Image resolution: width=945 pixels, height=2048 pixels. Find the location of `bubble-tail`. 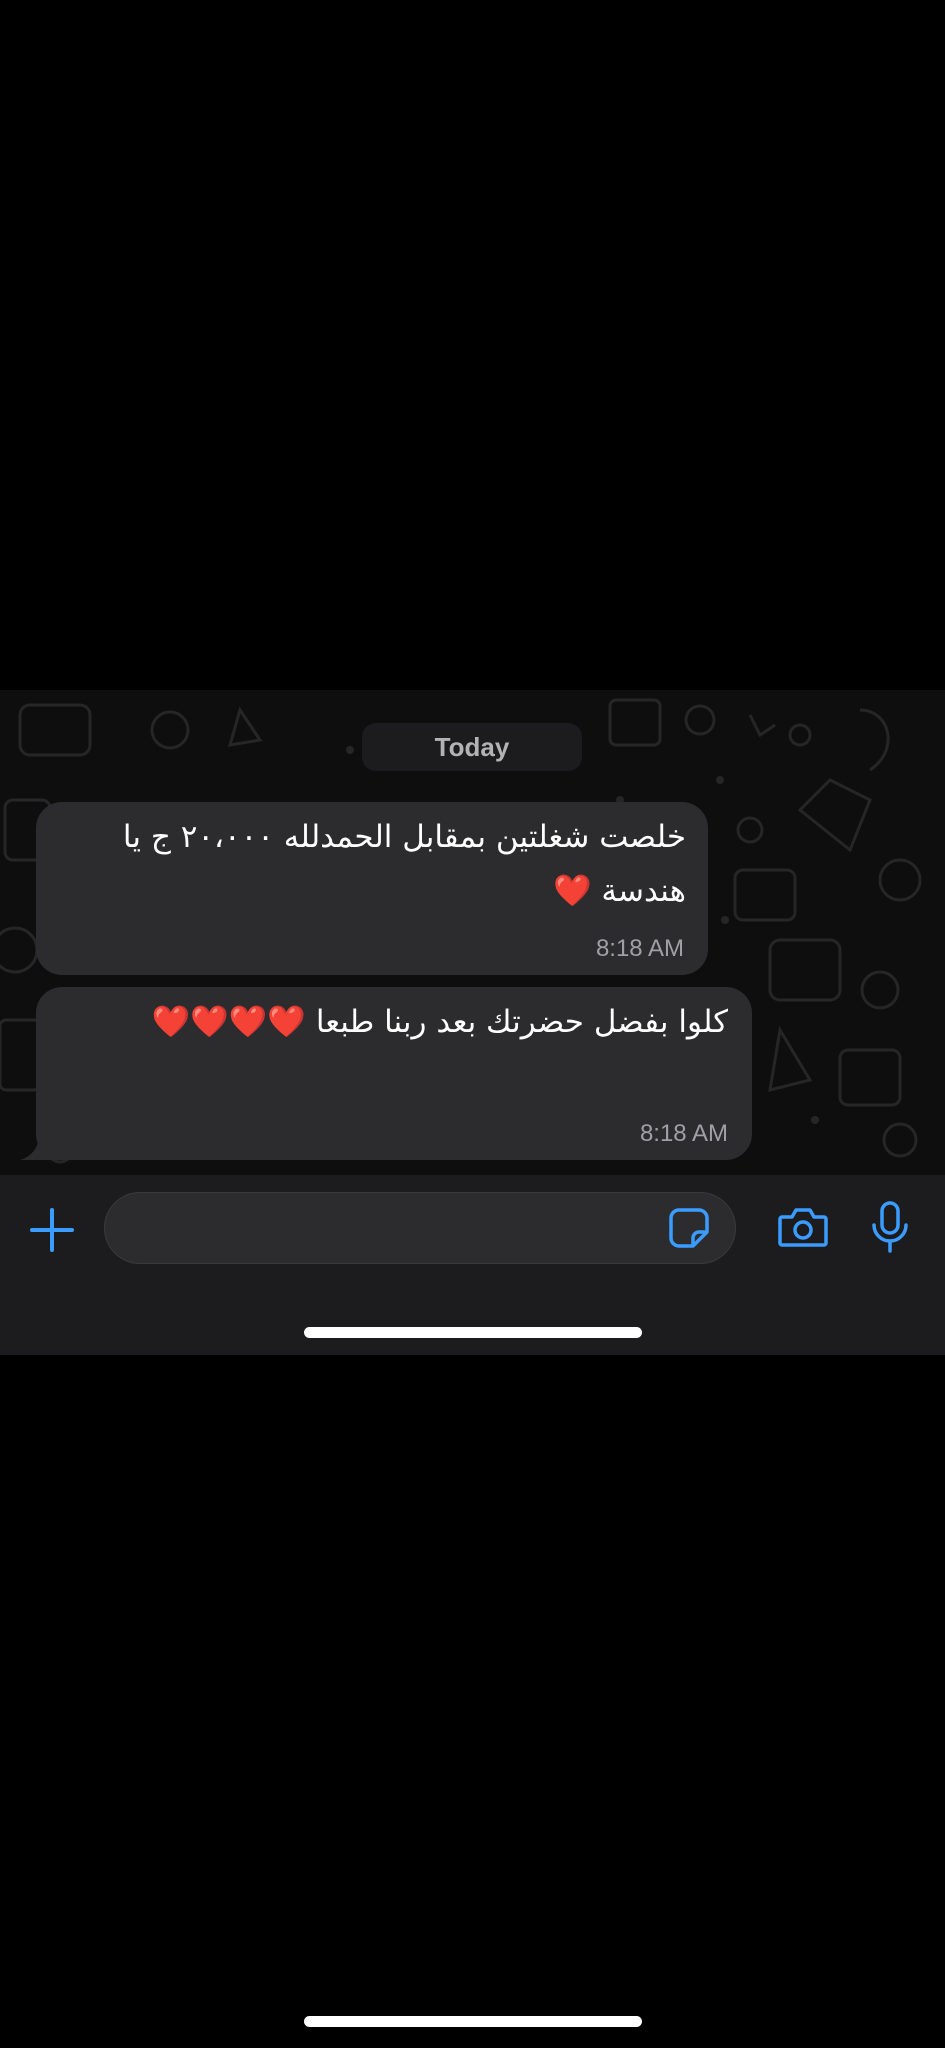

bubble-tail is located at coordinates (40, 1145).